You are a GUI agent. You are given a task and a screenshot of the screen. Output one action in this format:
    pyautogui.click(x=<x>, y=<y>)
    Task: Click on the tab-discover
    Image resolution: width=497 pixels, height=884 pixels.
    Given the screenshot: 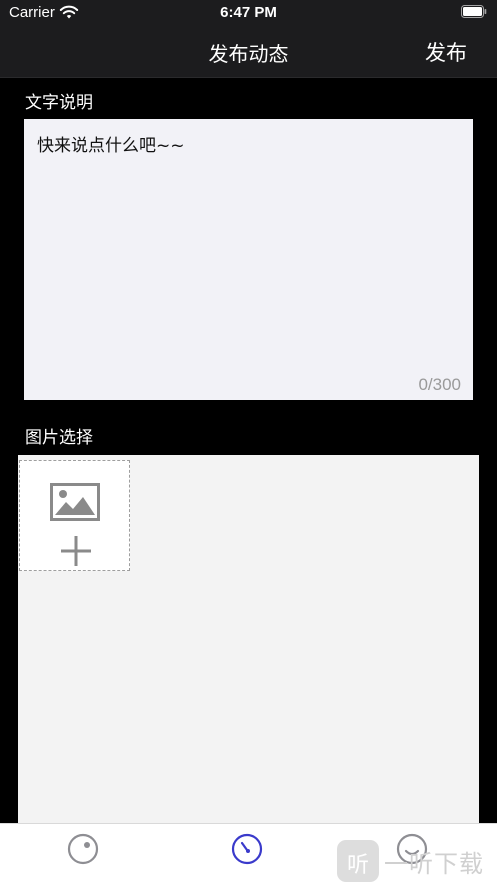 What is the action you would take?
    pyautogui.click(x=83, y=849)
    